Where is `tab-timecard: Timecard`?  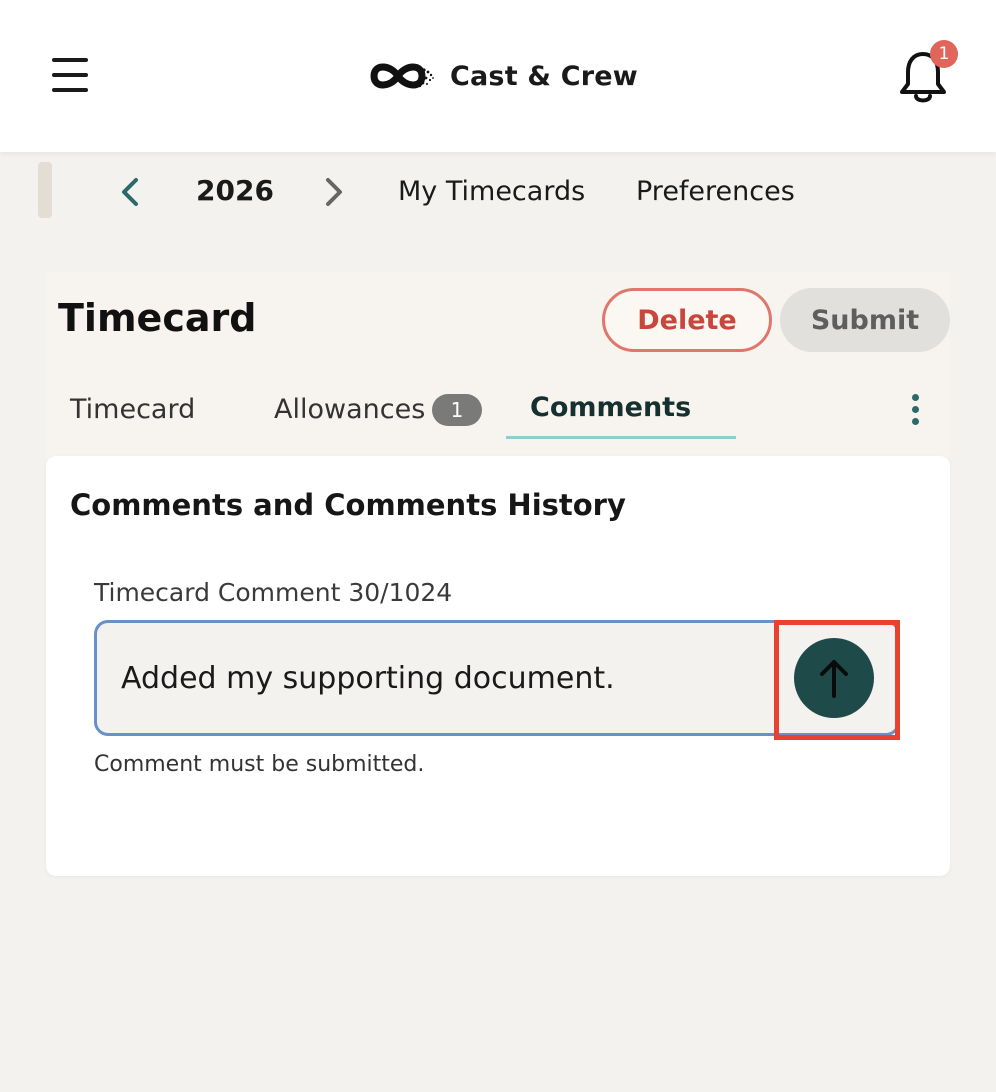
tab-timecard: Timecard is located at coordinates (132, 409).